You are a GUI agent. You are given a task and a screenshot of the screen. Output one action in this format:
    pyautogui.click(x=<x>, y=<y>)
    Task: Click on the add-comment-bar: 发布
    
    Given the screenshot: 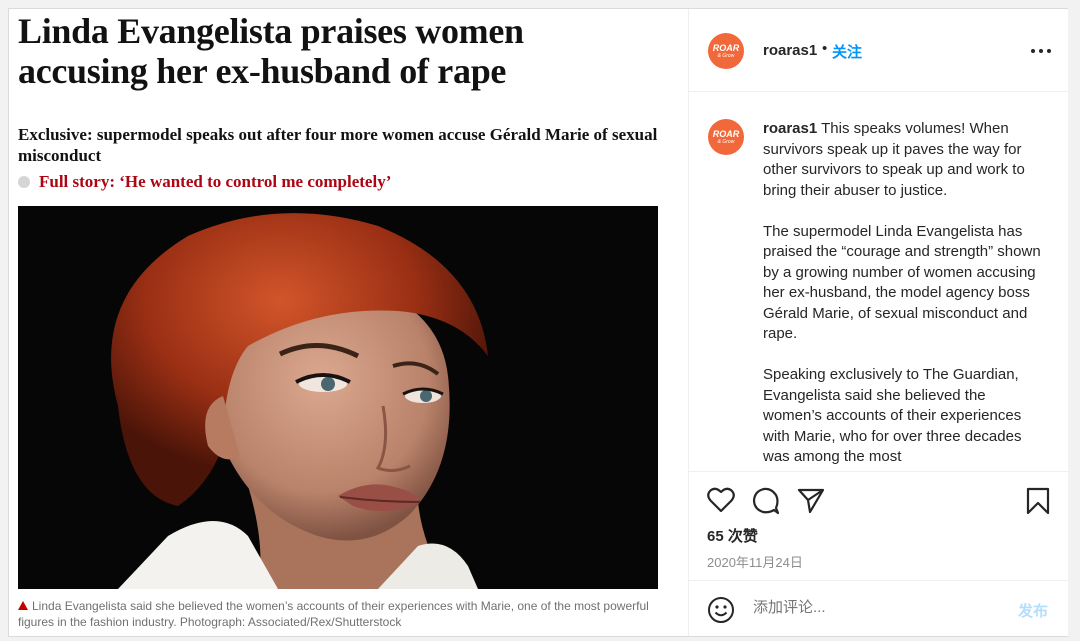 What is the action you would take?
    pyautogui.click(x=879, y=608)
    